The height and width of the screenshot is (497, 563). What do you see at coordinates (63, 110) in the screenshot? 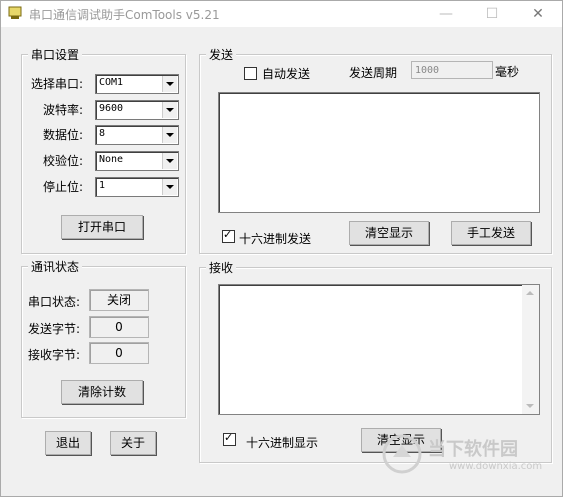
I see `baud-label: 波特率:` at bounding box center [63, 110].